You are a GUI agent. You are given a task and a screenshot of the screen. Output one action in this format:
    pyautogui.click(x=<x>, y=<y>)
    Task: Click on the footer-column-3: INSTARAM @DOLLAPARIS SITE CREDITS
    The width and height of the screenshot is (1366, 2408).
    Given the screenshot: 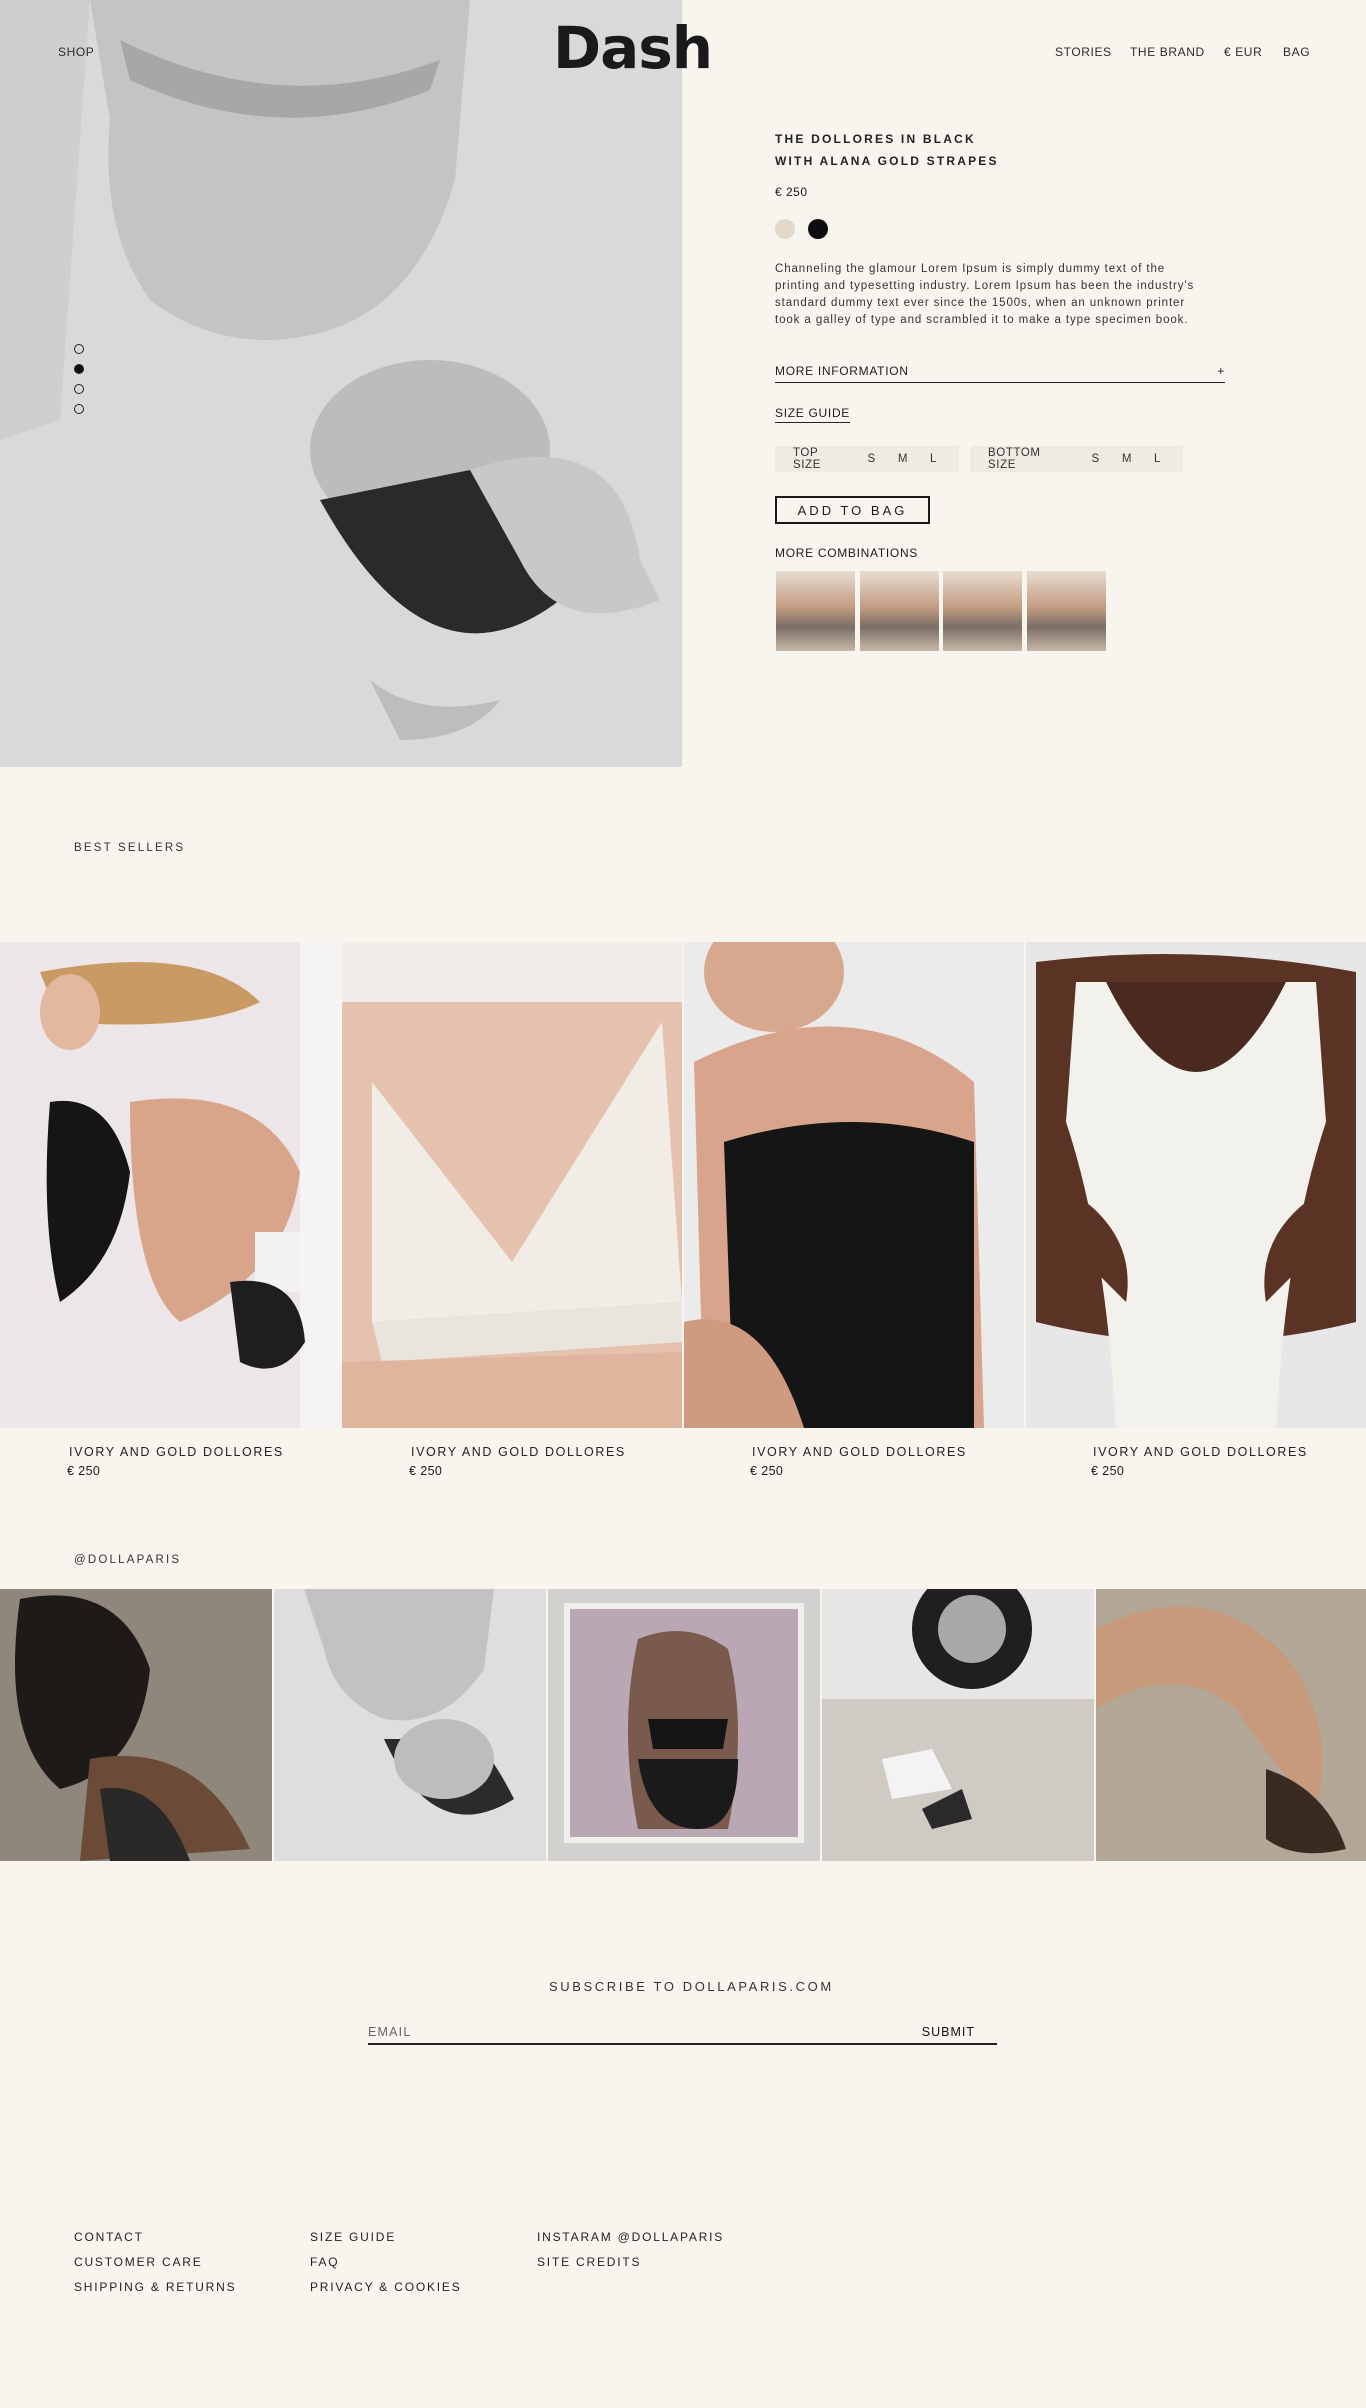 What is the action you would take?
    pyautogui.click(x=630, y=2250)
    